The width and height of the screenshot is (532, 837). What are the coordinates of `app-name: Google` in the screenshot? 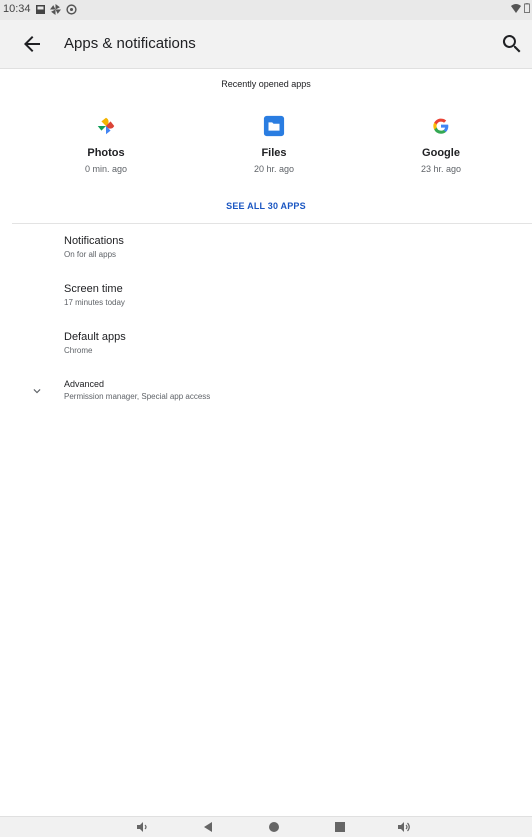 It's located at (441, 153).